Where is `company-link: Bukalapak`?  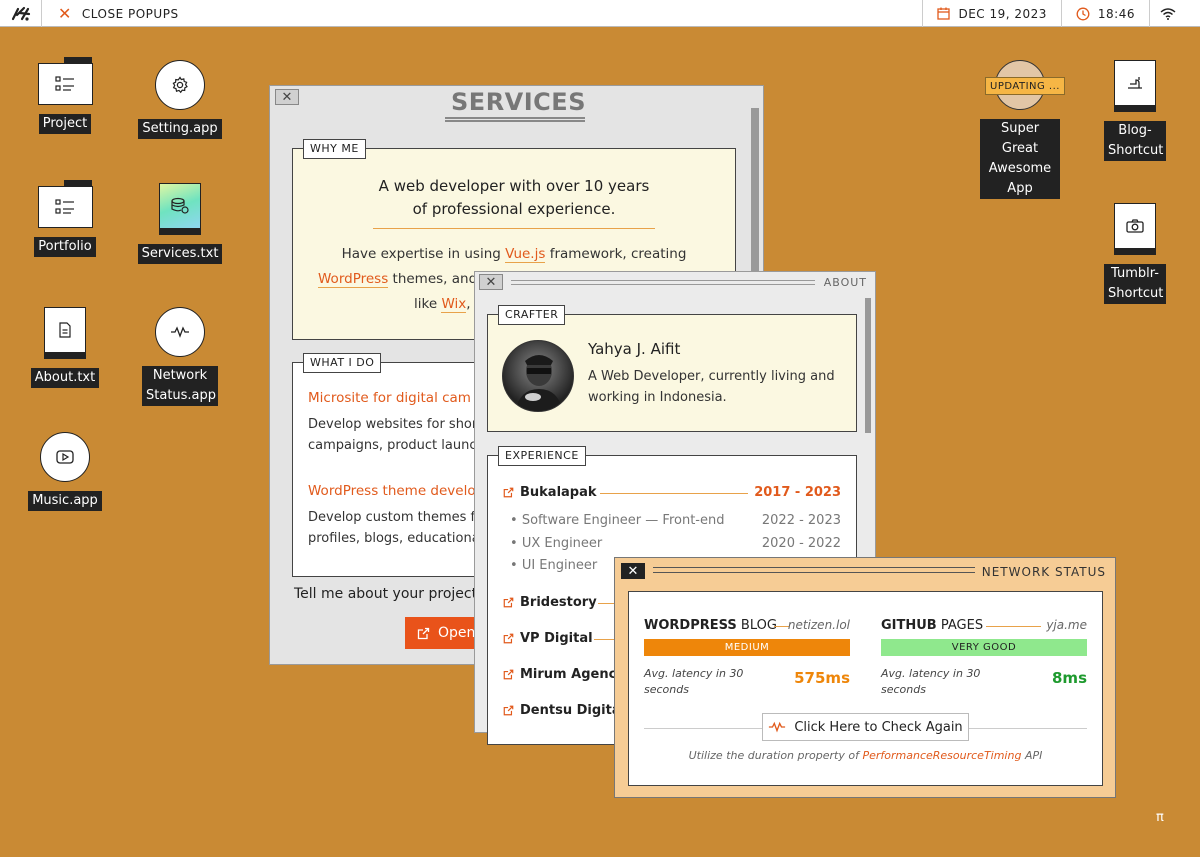 company-link: Bukalapak is located at coordinates (550, 492).